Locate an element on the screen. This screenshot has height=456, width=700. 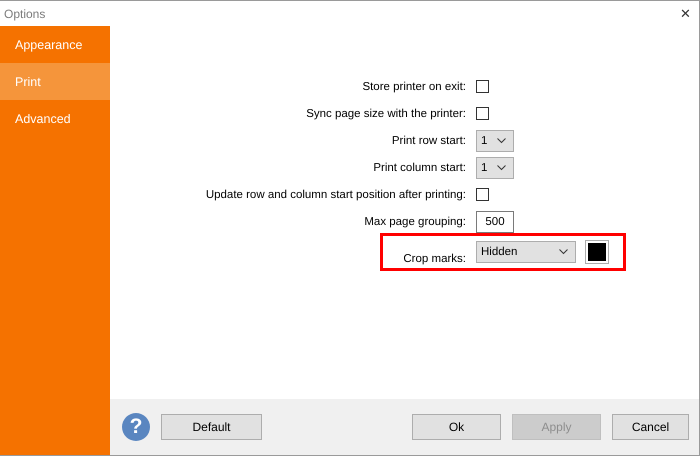
field-label: Crop marks: is located at coordinates (434, 259).